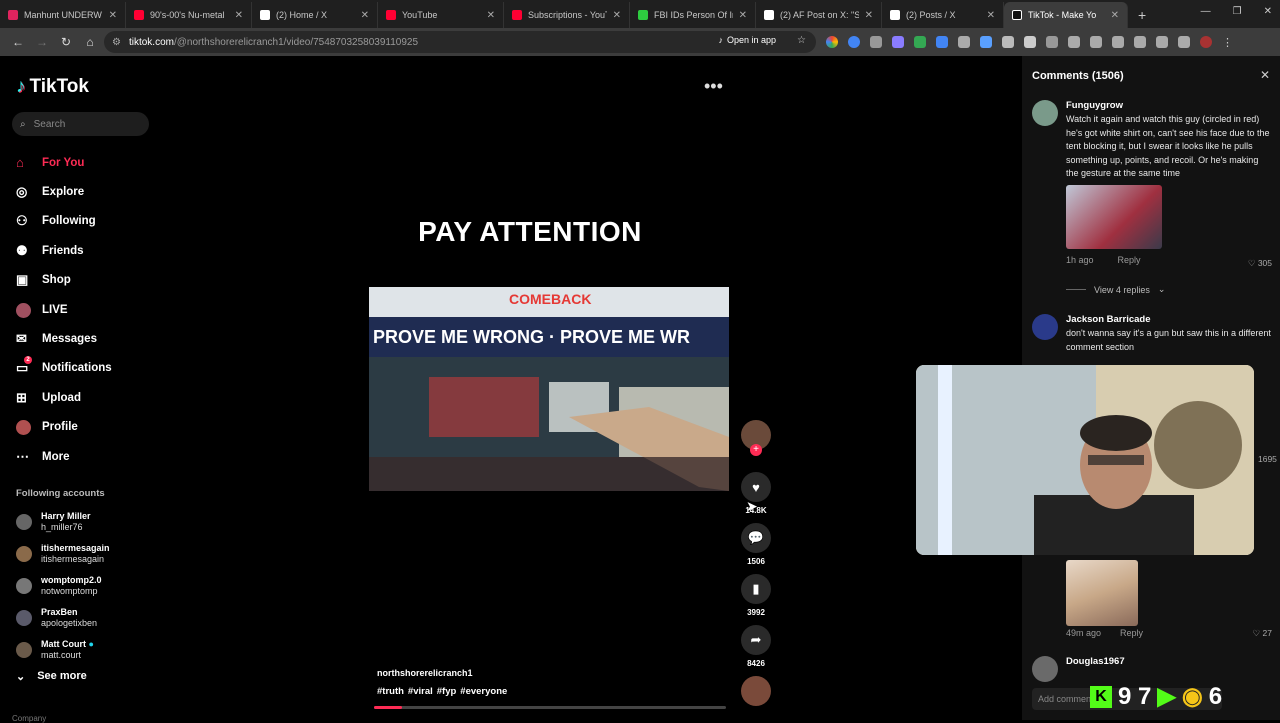 The image size is (1280, 723). What do you see at coordinates (18, 42) in the screenshot?
I see `back-icon: ←` at bounding box center [18, 42].